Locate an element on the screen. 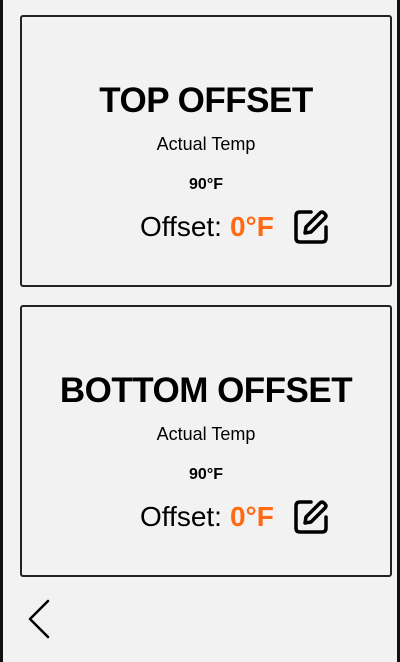 This screenshot has height=662, width=400. chevron-left-icon is located at coordinates (39, 619).